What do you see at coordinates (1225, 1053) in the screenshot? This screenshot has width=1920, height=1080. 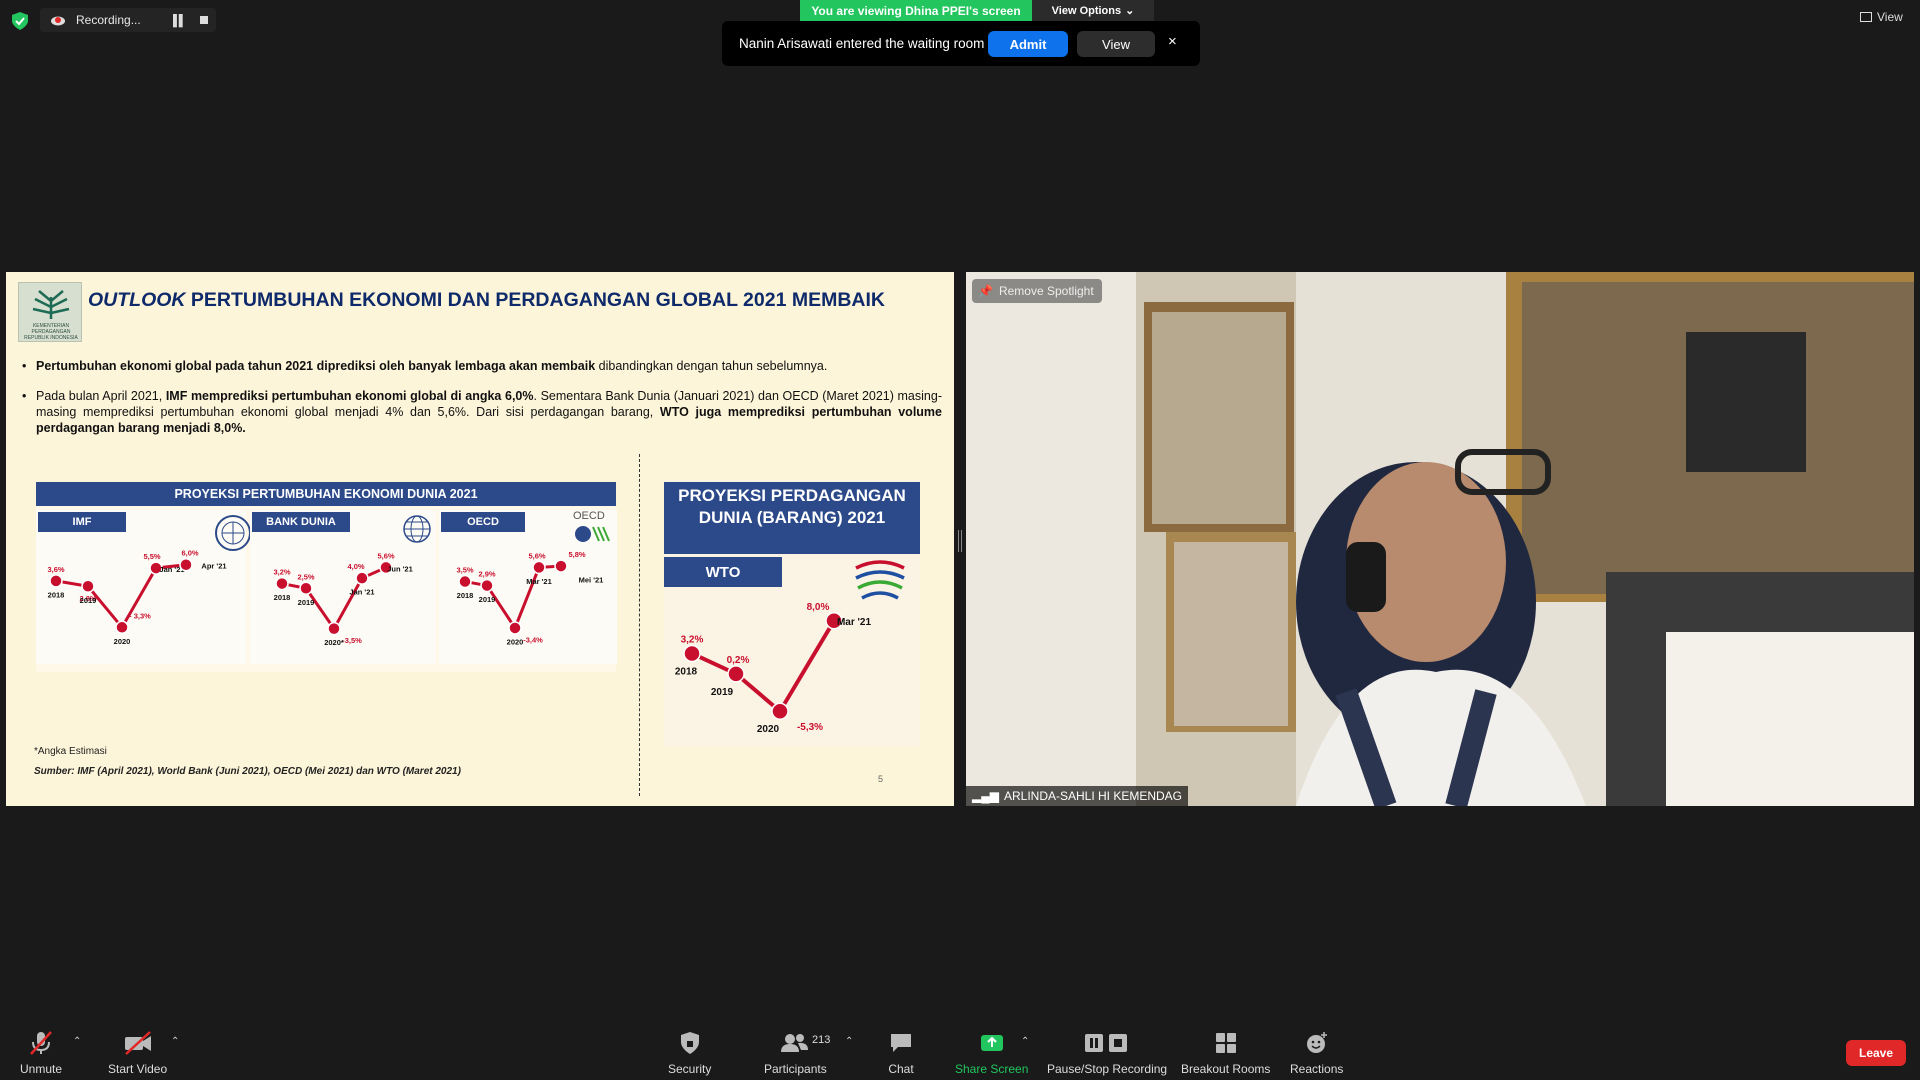 I see `breakout-rooms-button: Breakout Rooms` at bounding box center [1225, 1053].